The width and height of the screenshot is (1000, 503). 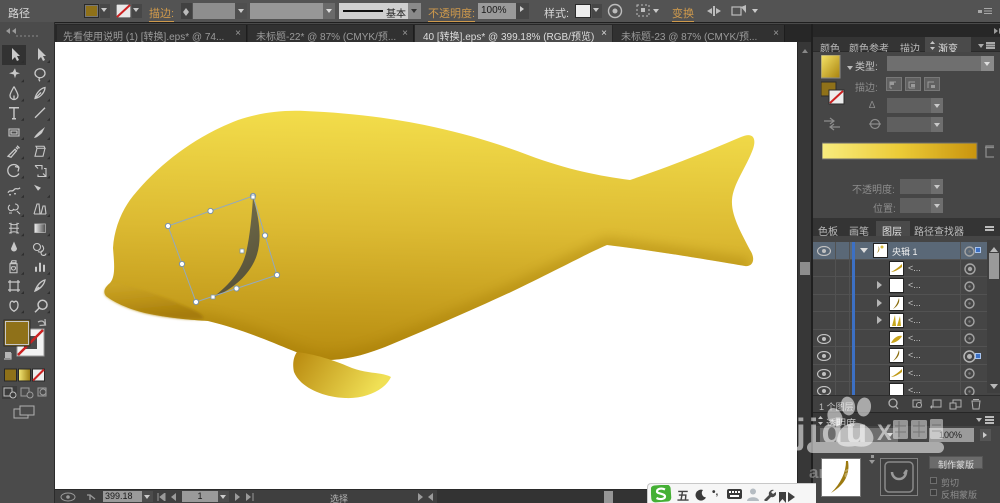 I want to click on svg-text: X, so click(x=884, y=432).